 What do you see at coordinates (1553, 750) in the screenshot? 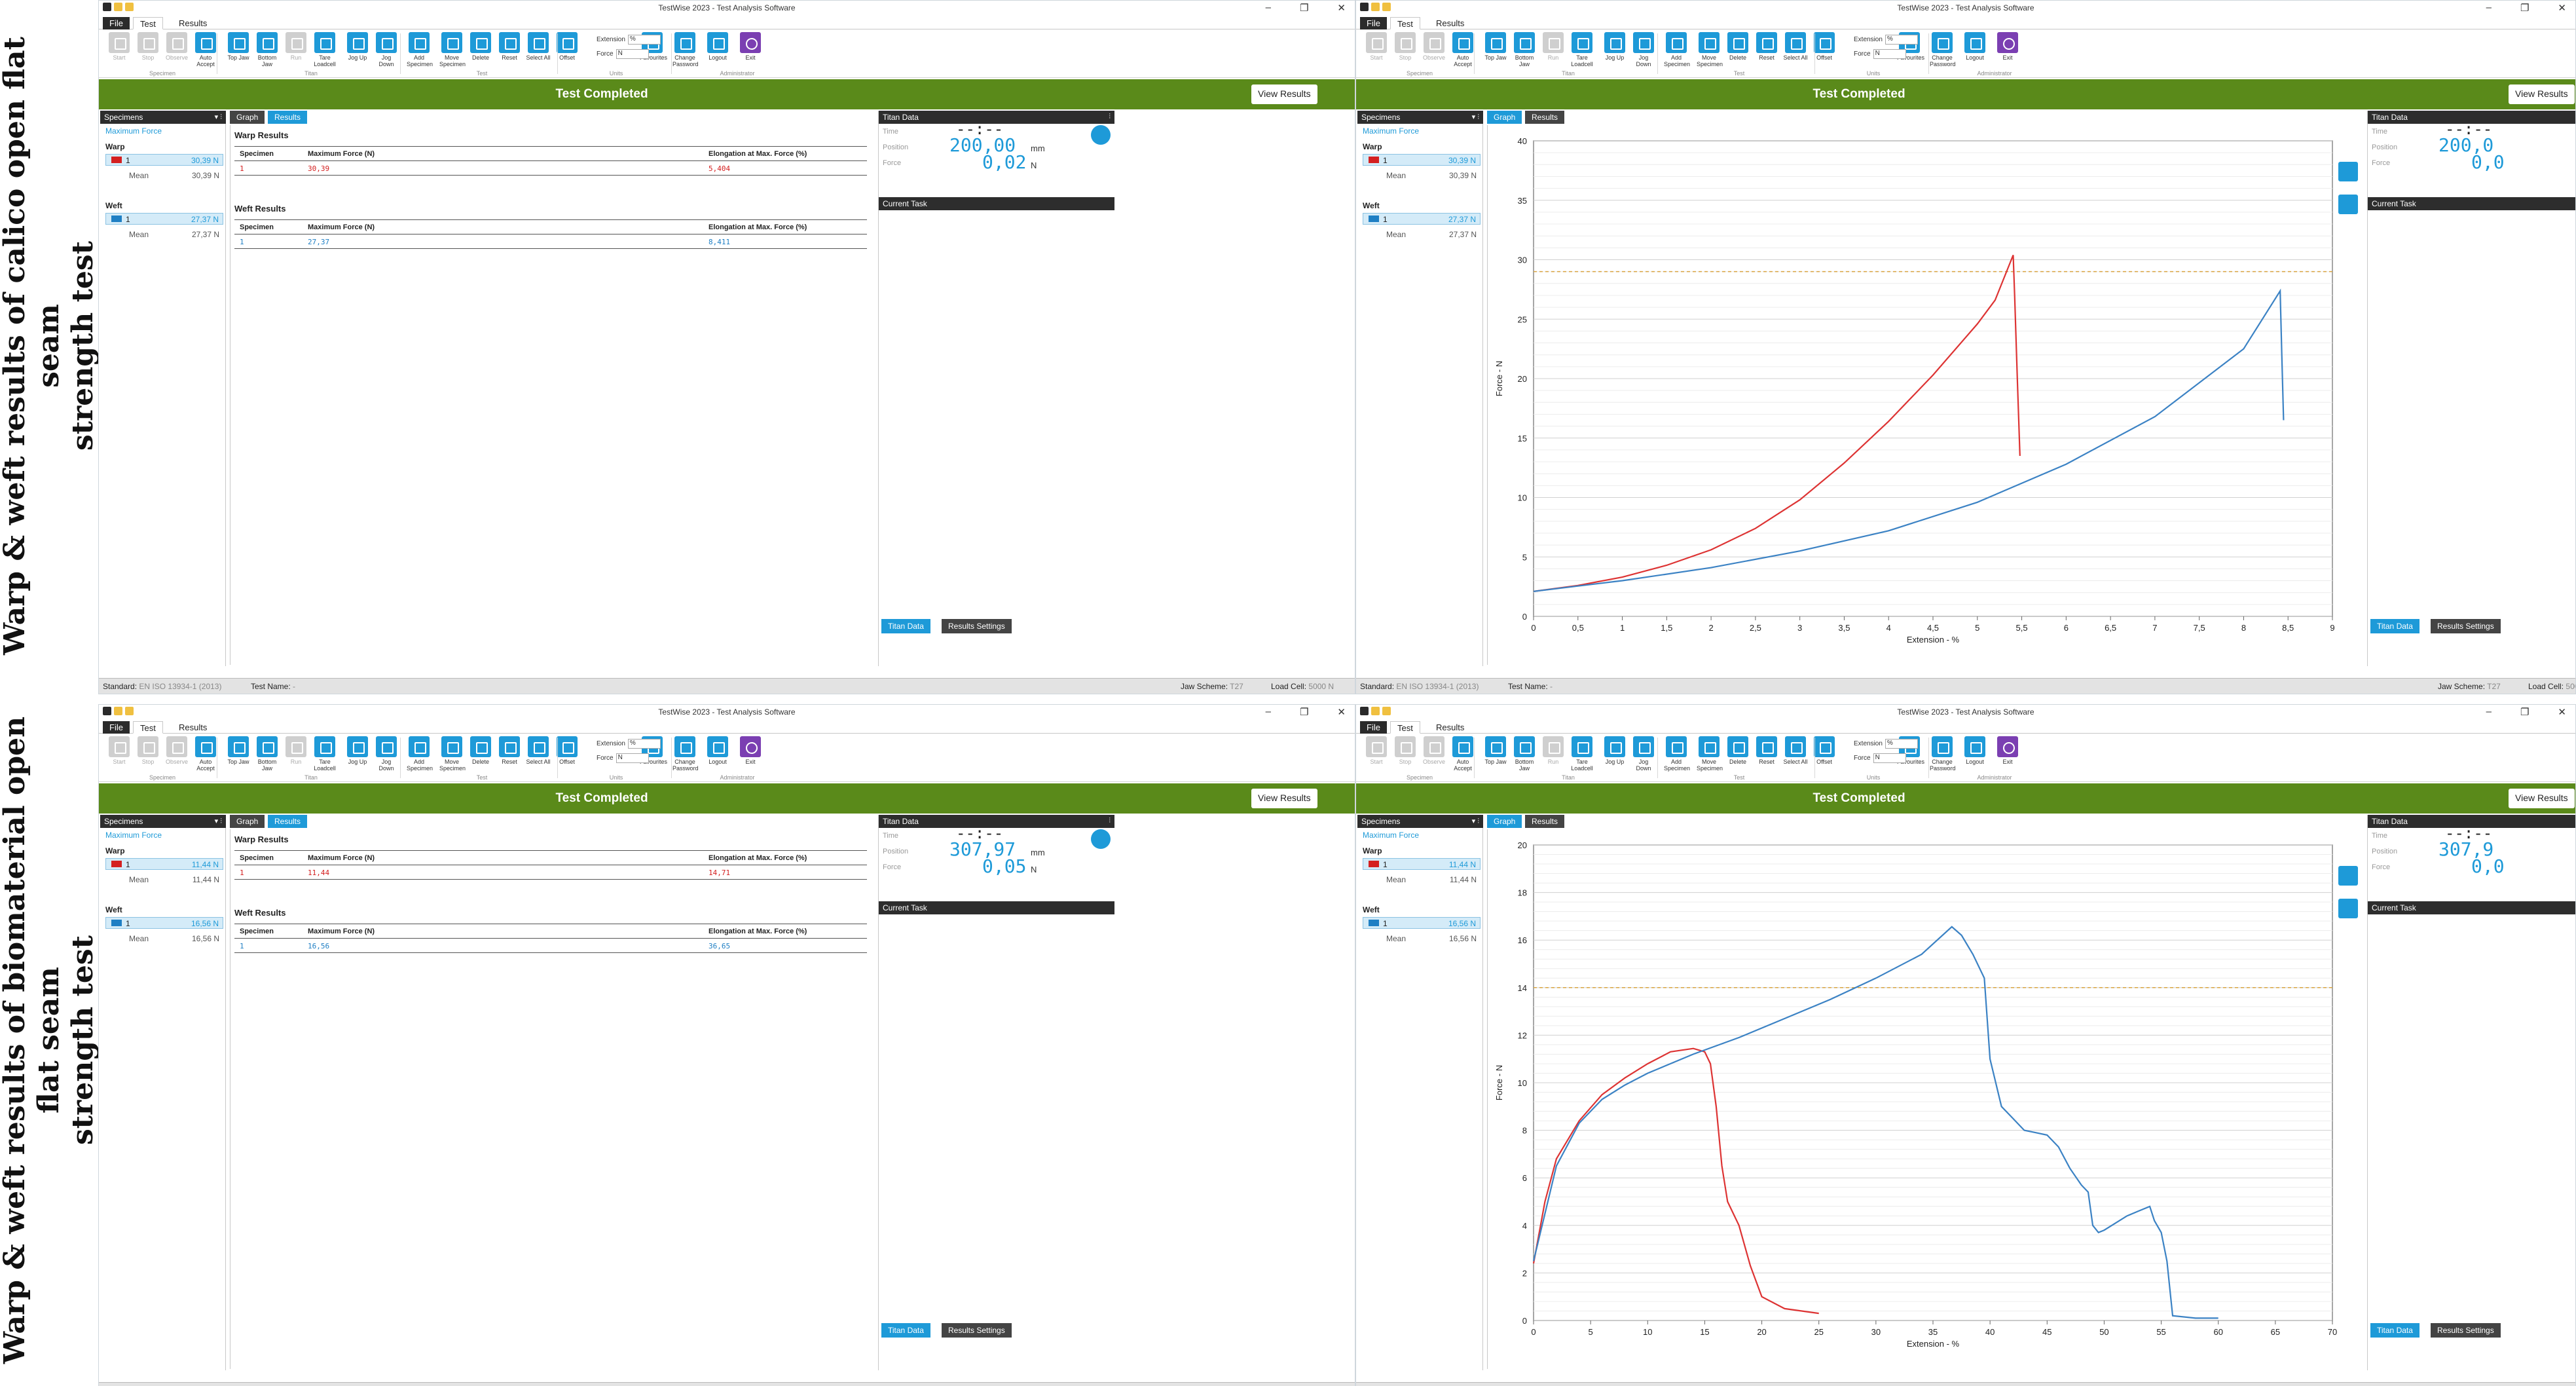
I see `run-button: Run` at bounding box center [1553, 750].